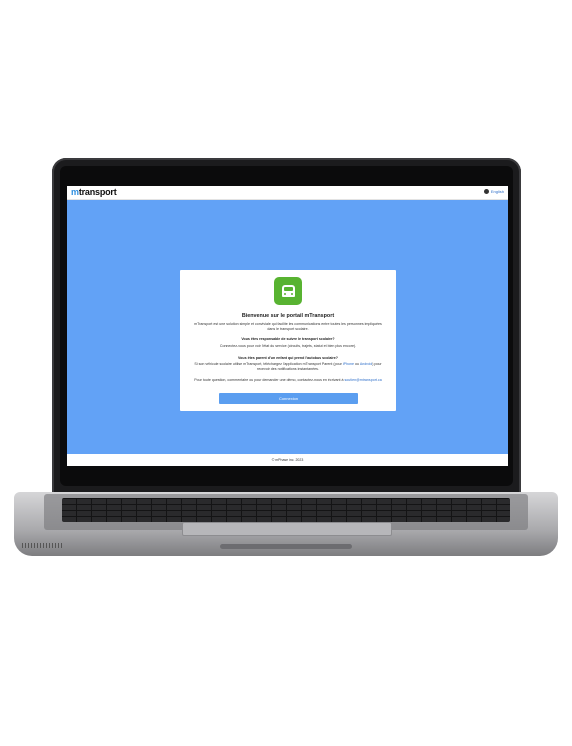 The width and height of the screenshot is (572, 746). I want to click on laptop-keyboard, so click(286, 510).